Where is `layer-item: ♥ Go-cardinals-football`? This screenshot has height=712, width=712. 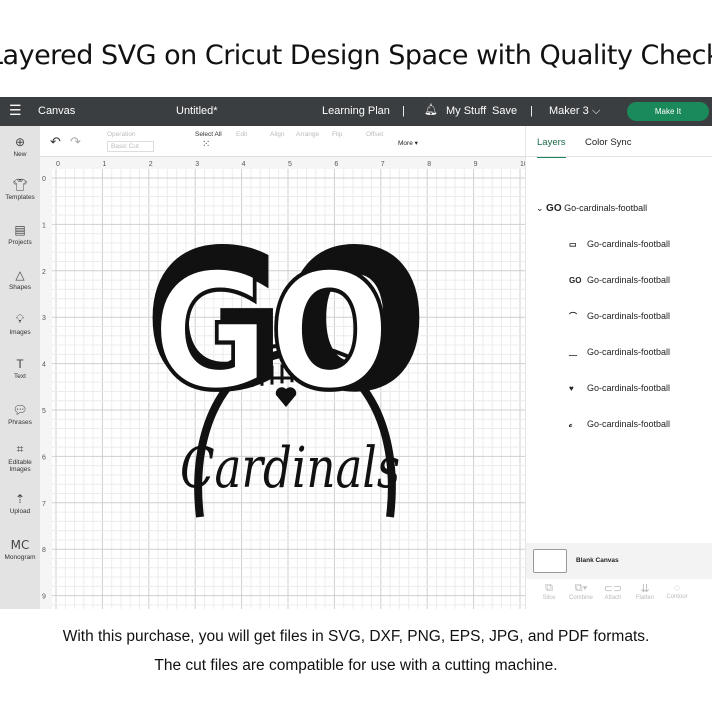
layer-item: ♥ Go-cardinals-football is located at coordinates (619, 388).